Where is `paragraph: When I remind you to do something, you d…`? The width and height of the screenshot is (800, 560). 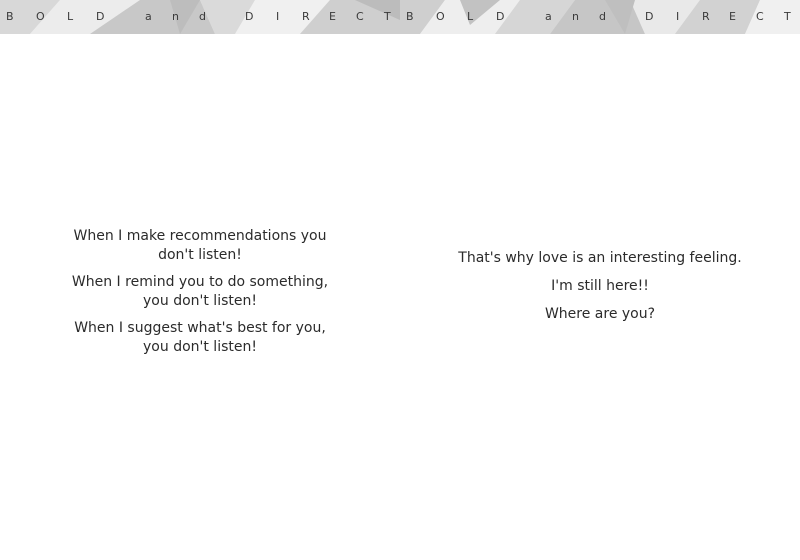
paragraph: When I remind you to do something, you d… is located at coordinates (200, 291).